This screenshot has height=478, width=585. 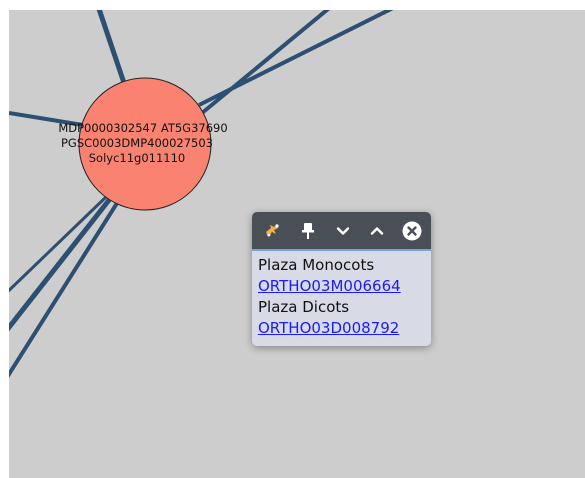 I want to click on popup-toolbar, so click(x=341, y=231).